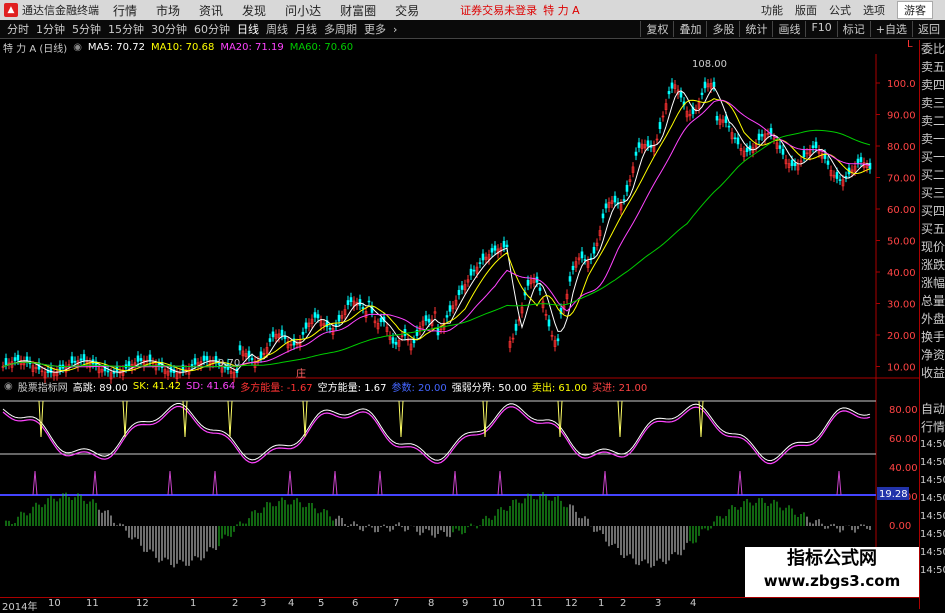 Image resolution: width=945 pixels, height=613 pixels. What do you see at coordinates (890, 29) in the screenshot?
I see `add-watchlist-button: +自选` at bounding box center [890, 29].